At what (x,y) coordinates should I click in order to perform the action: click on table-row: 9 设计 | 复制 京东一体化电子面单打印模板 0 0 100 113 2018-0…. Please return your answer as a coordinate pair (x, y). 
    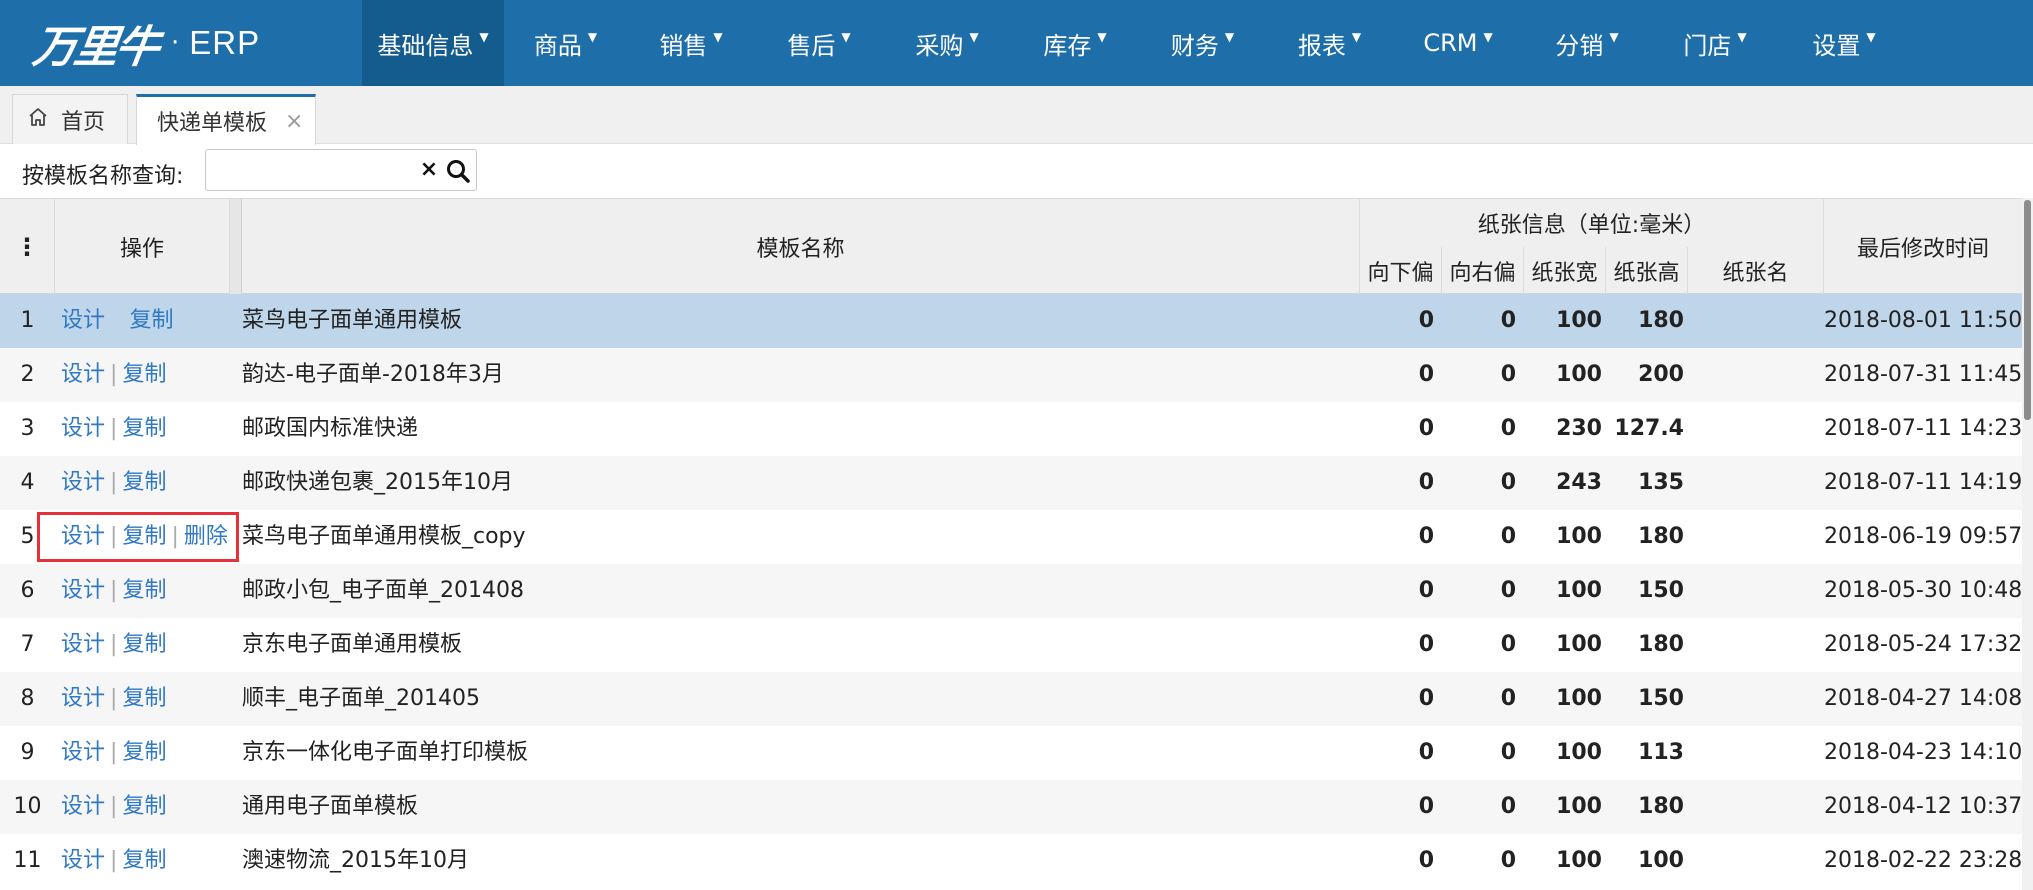
    Looking at the image, I should click on (1011, 753).